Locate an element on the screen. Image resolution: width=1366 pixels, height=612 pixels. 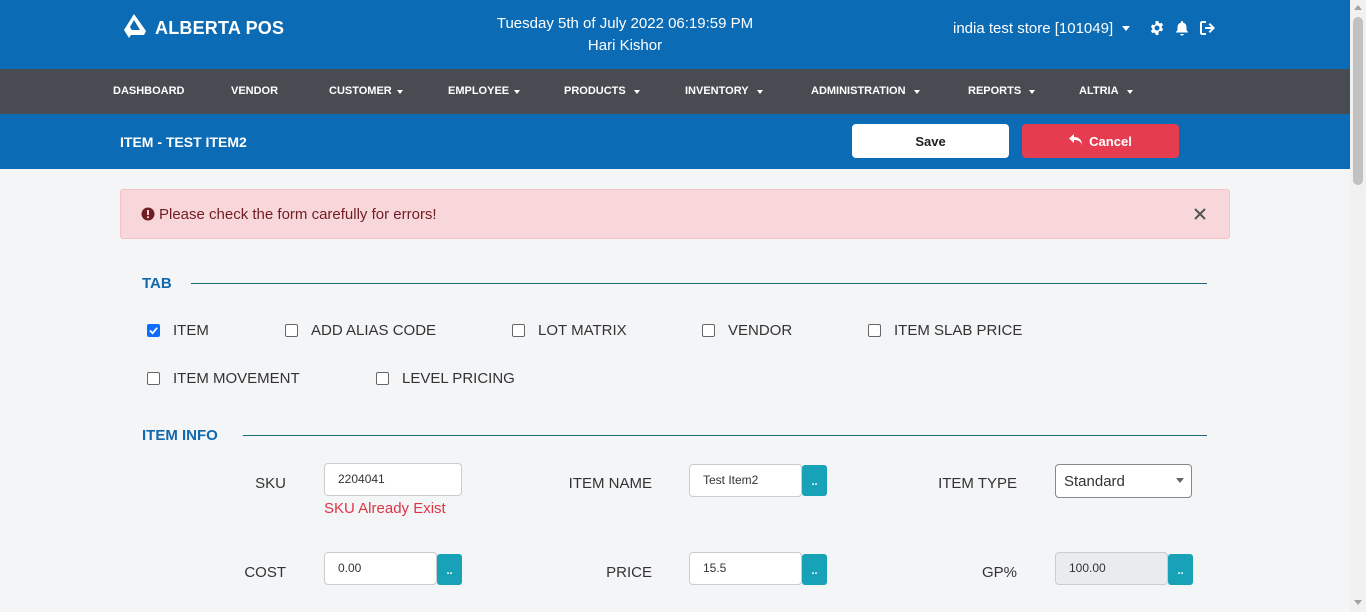
store-name: india test store [101049] is located at coordinates (1033, 28).